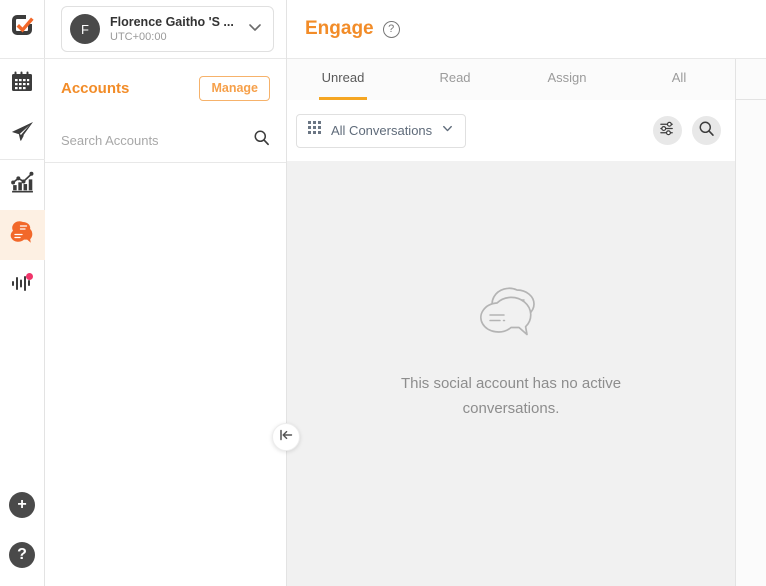  Describe the element at coordinates (22, 285) in the screenshot. I see `sidebar-item-listening` at that location.